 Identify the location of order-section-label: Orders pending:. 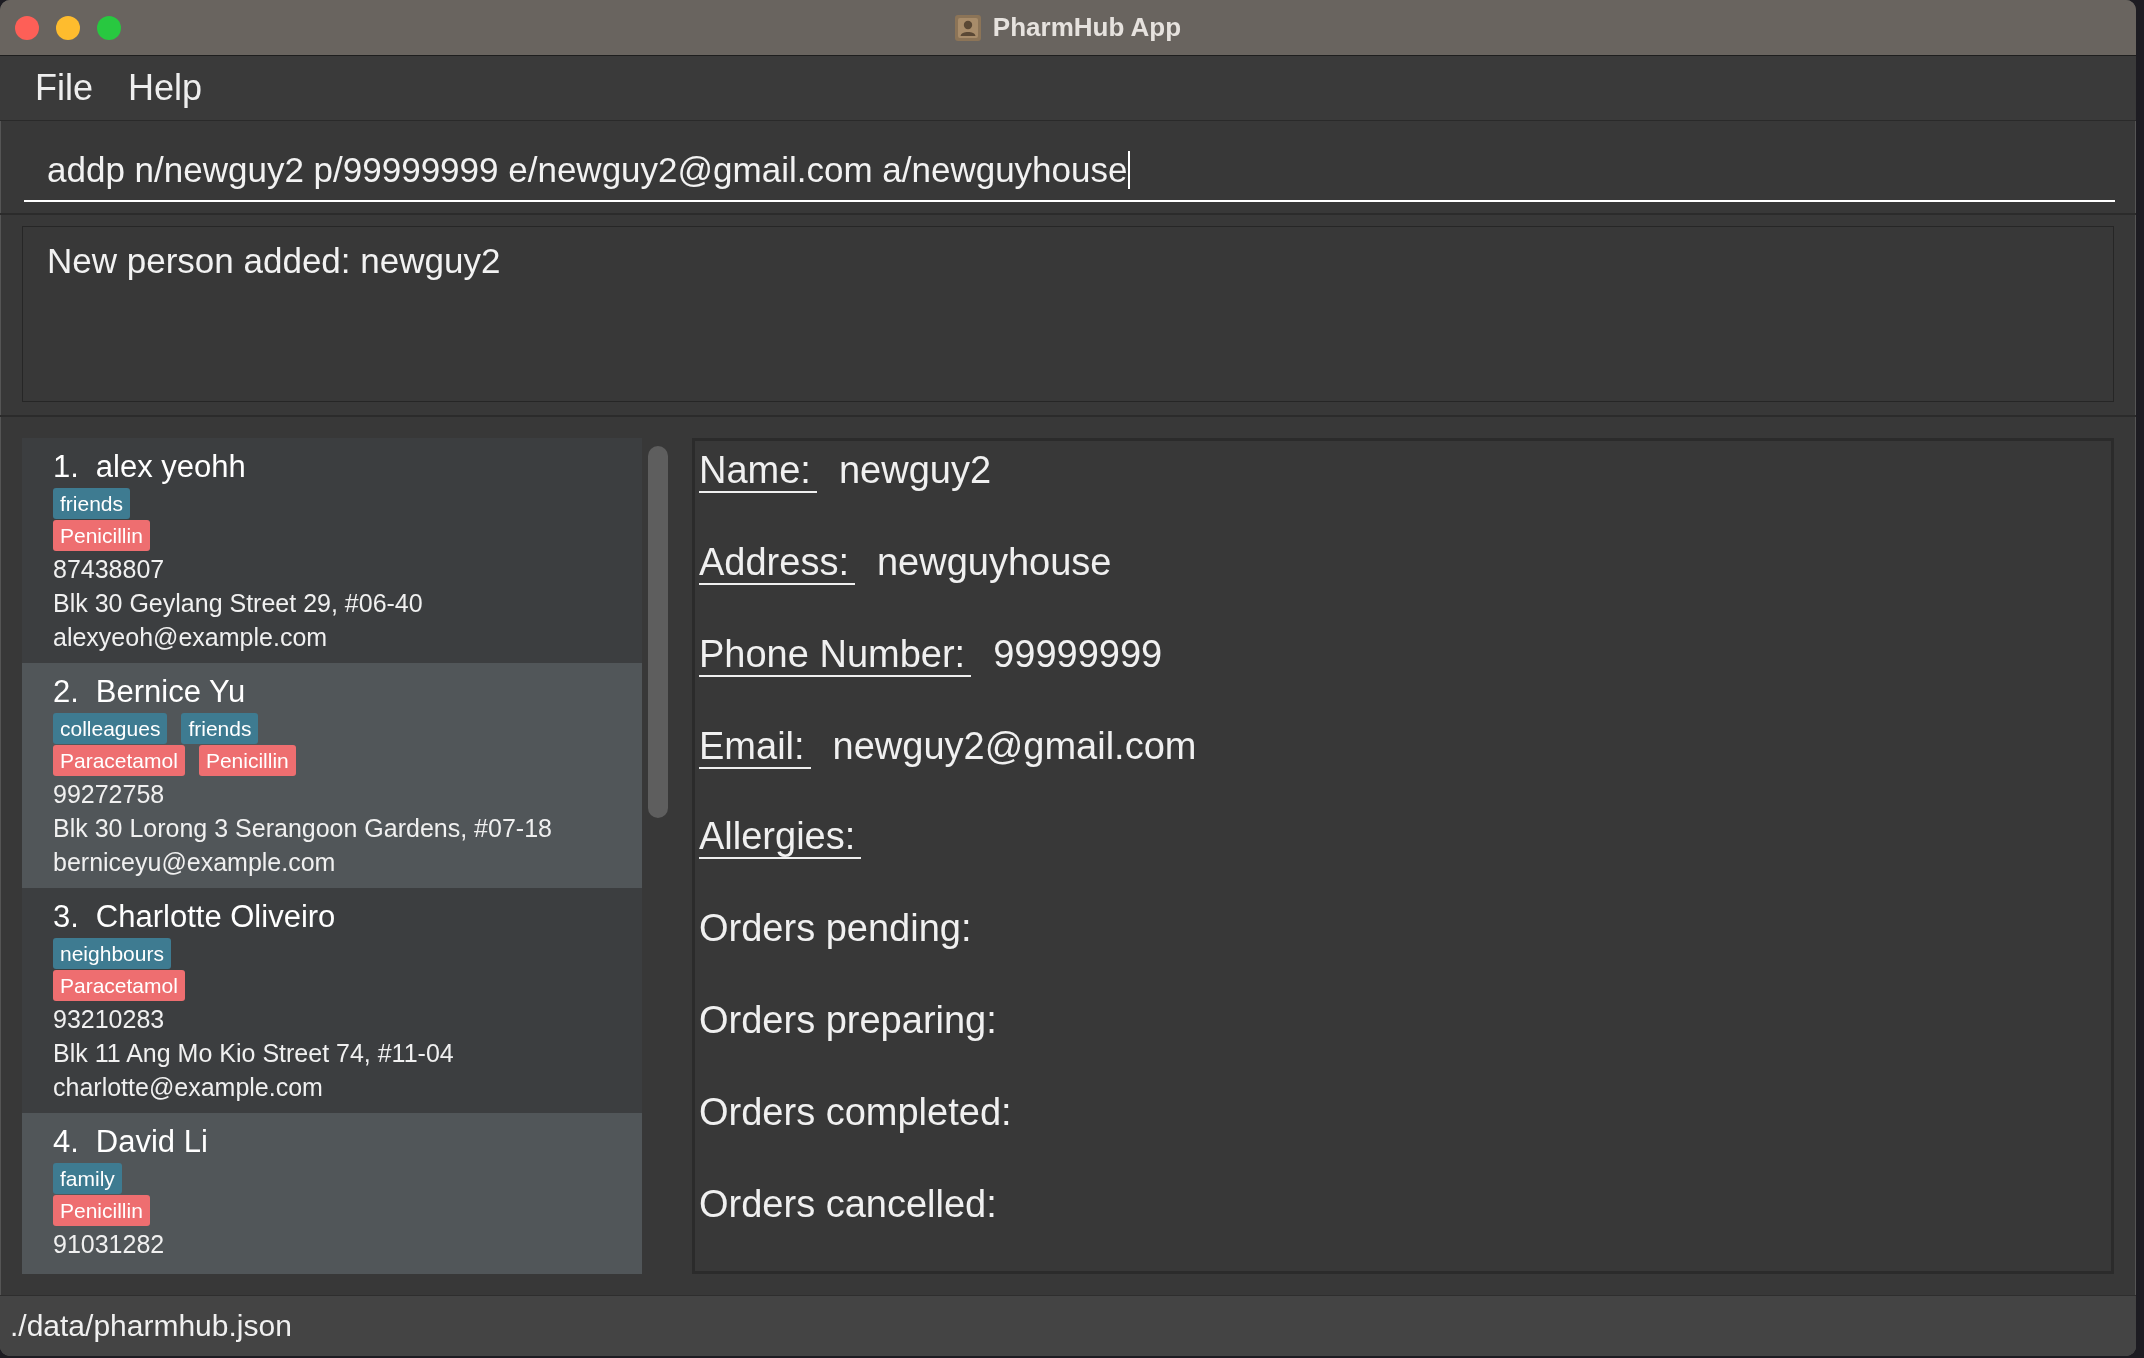
(835, 928).